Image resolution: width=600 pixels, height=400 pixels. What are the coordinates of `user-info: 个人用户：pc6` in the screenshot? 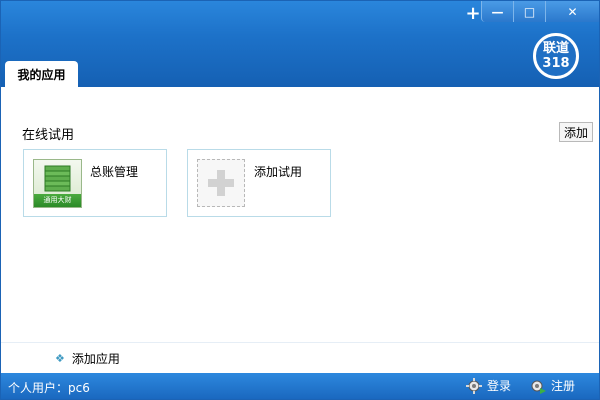 It's located at (49, 388).